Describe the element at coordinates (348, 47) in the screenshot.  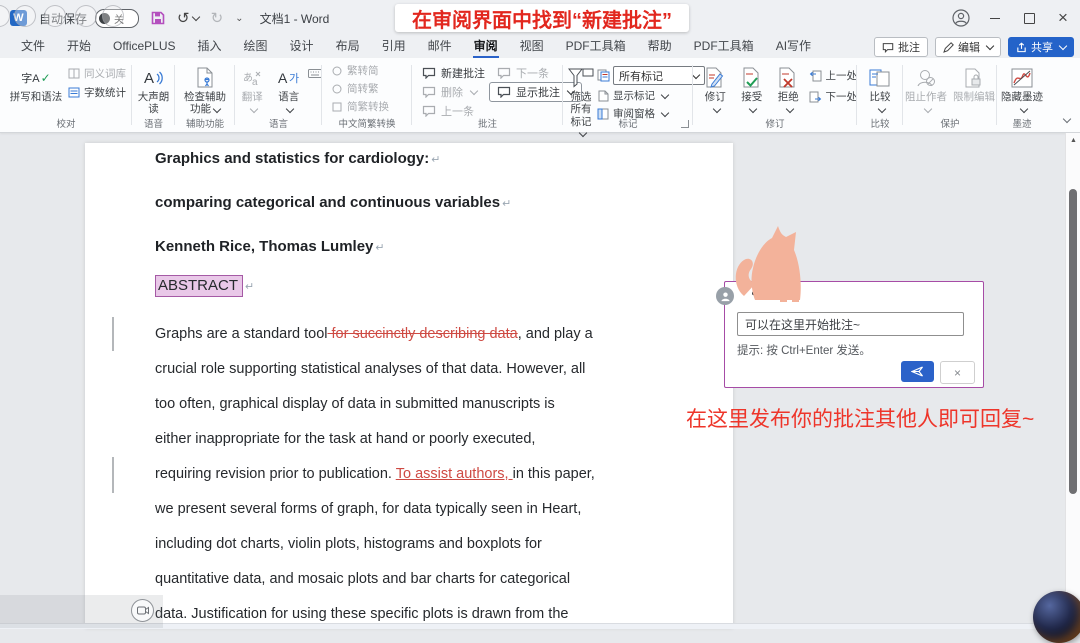
I see `tab-6-布局: 布局` at that location.